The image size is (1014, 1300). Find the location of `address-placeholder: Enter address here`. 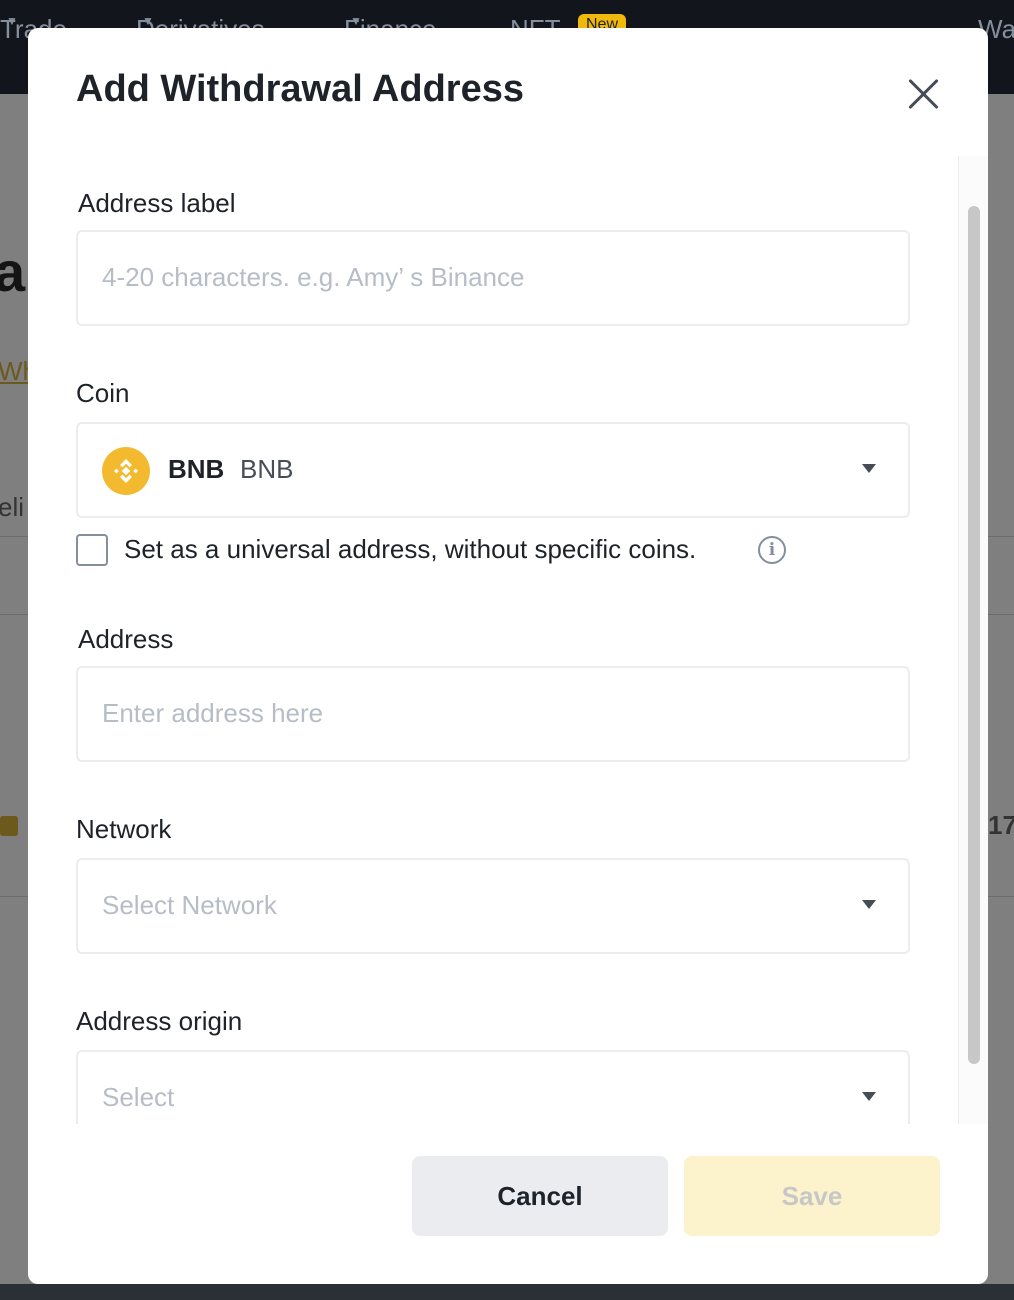

address-placeholder: Enter address here is located at coordinates (213, 713).